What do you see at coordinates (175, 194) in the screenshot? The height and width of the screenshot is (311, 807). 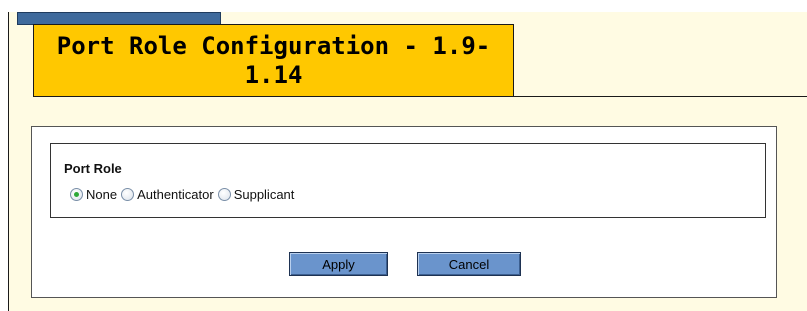 I see `radio-label-authenticator: Authenticator` at bounding box center [175, 194].